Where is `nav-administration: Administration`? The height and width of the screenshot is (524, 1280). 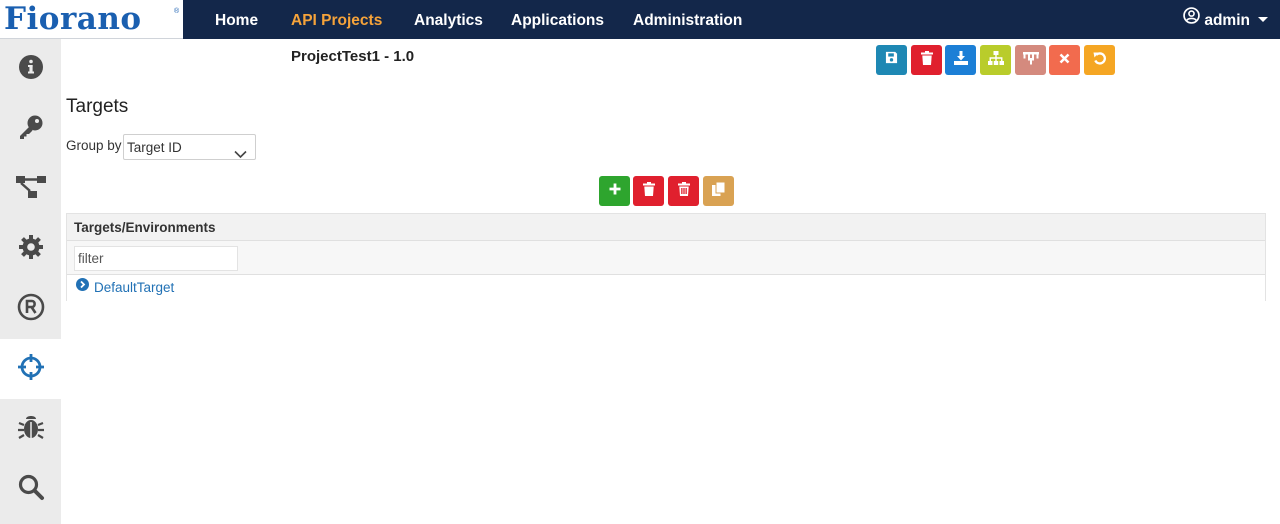
nav-administration: Administration is located at coordinates (687, 19).